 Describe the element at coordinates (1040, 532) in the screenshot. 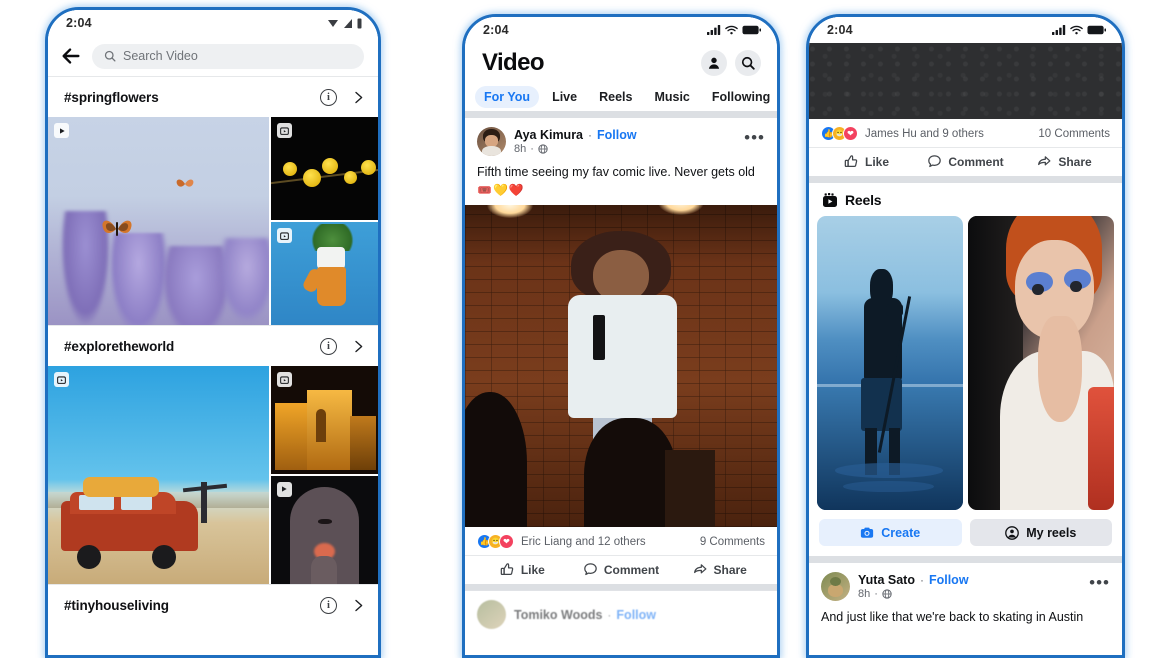

I see `my-reels-button: My reels` at that location.